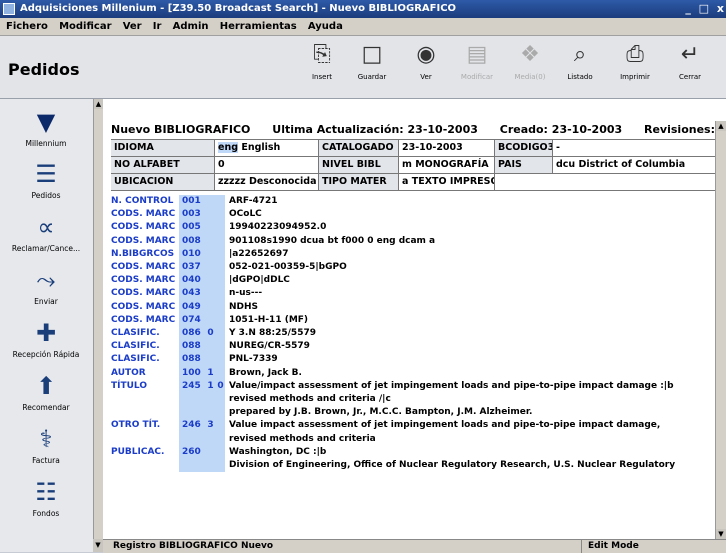 Image resolution: width=726 pixels, height=553 pixels. Describe the element at coordinates (477, 68) in the screenshot. I see `modify-button: ▤ Modificar` at that location.